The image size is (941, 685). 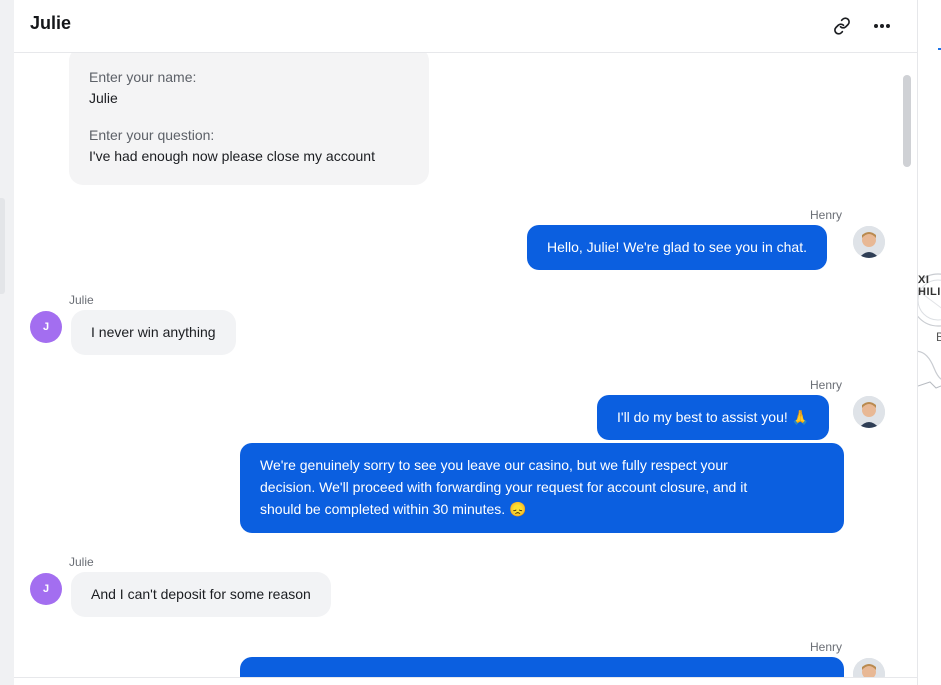 I want to click on link-icon, so click(x=842, y=26).